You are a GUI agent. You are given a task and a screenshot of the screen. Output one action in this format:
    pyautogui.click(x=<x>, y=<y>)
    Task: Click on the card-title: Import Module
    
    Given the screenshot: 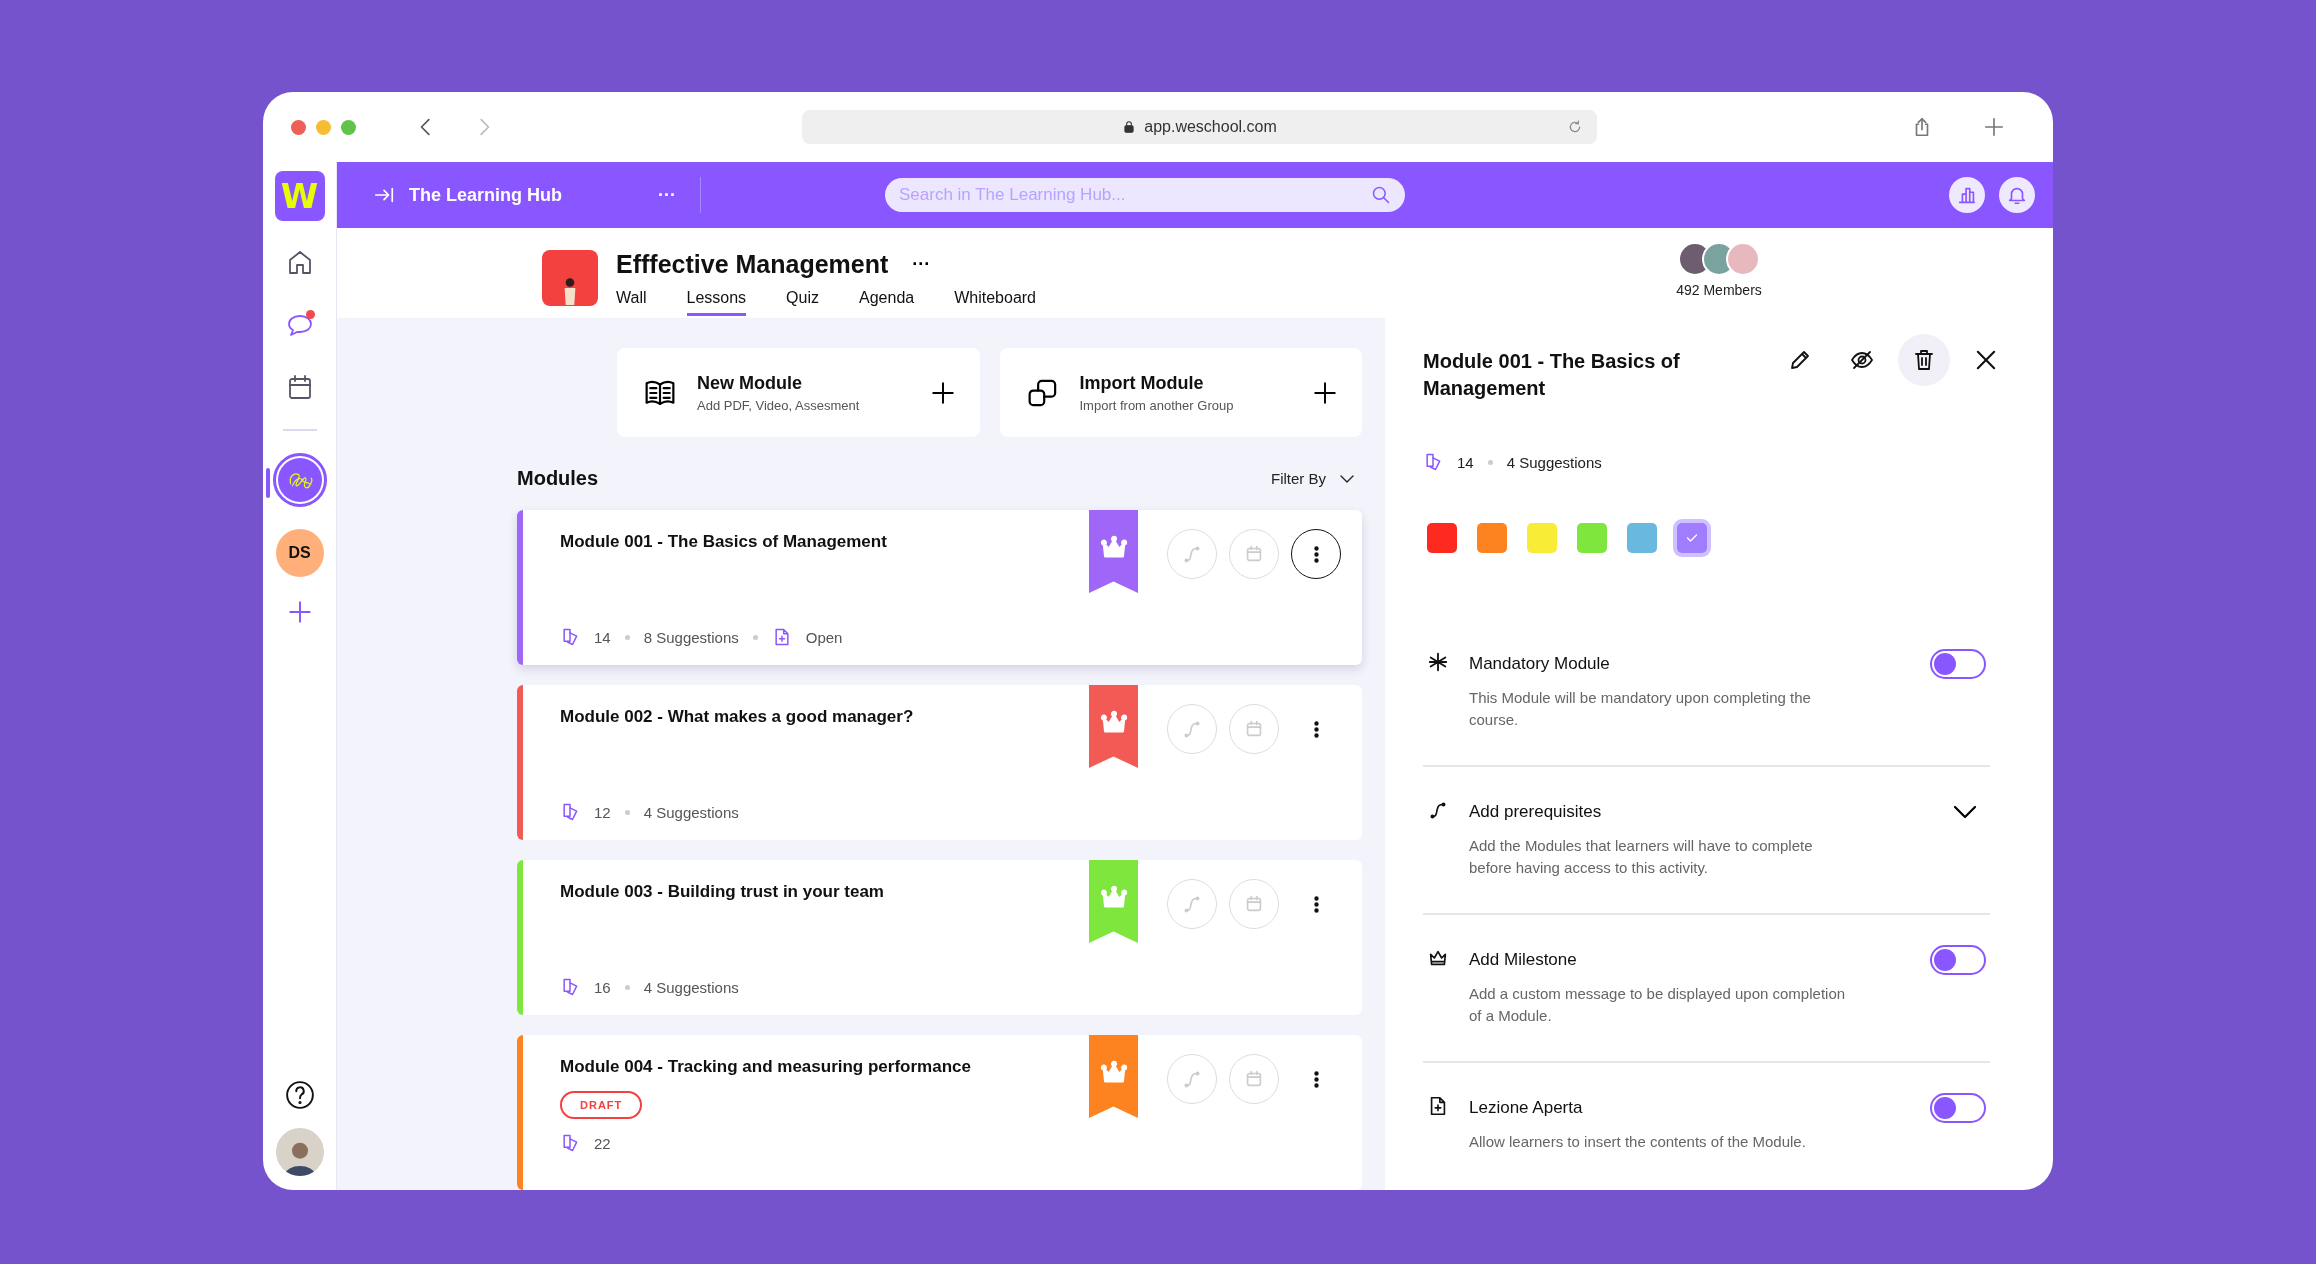 What is the action you would take?
    pyautogui.click(x=1142, y=383)
    